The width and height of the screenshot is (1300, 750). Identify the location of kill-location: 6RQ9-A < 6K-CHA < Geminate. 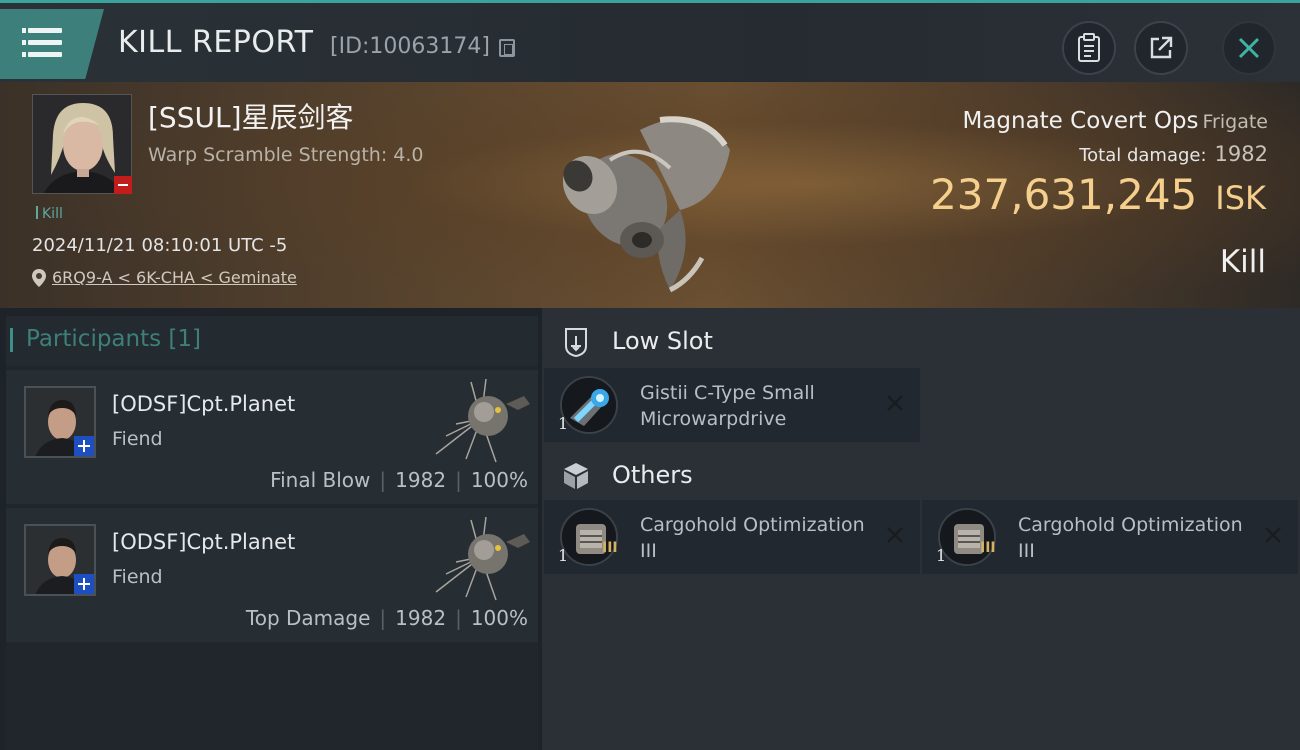
(164, 277).